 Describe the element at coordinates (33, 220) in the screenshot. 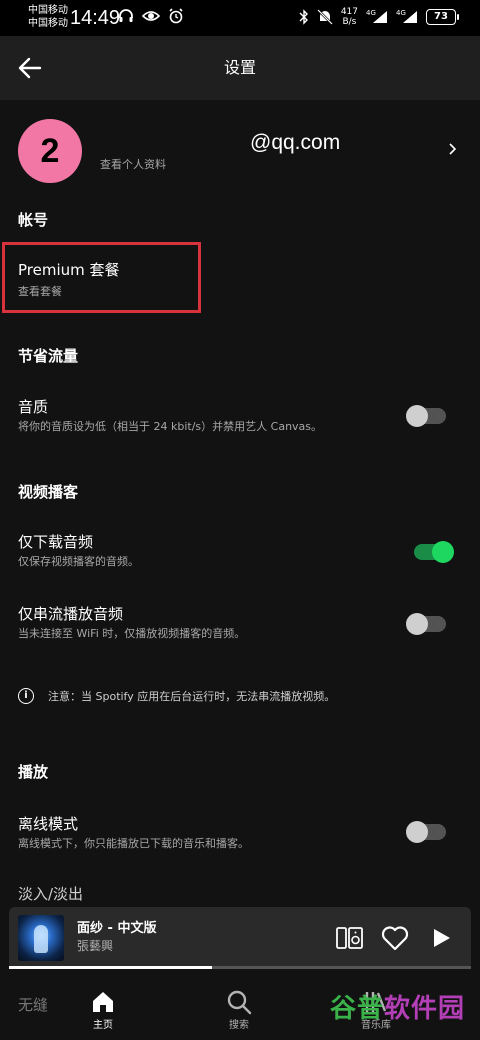

I see `section-title-account: 帐号` at that location.